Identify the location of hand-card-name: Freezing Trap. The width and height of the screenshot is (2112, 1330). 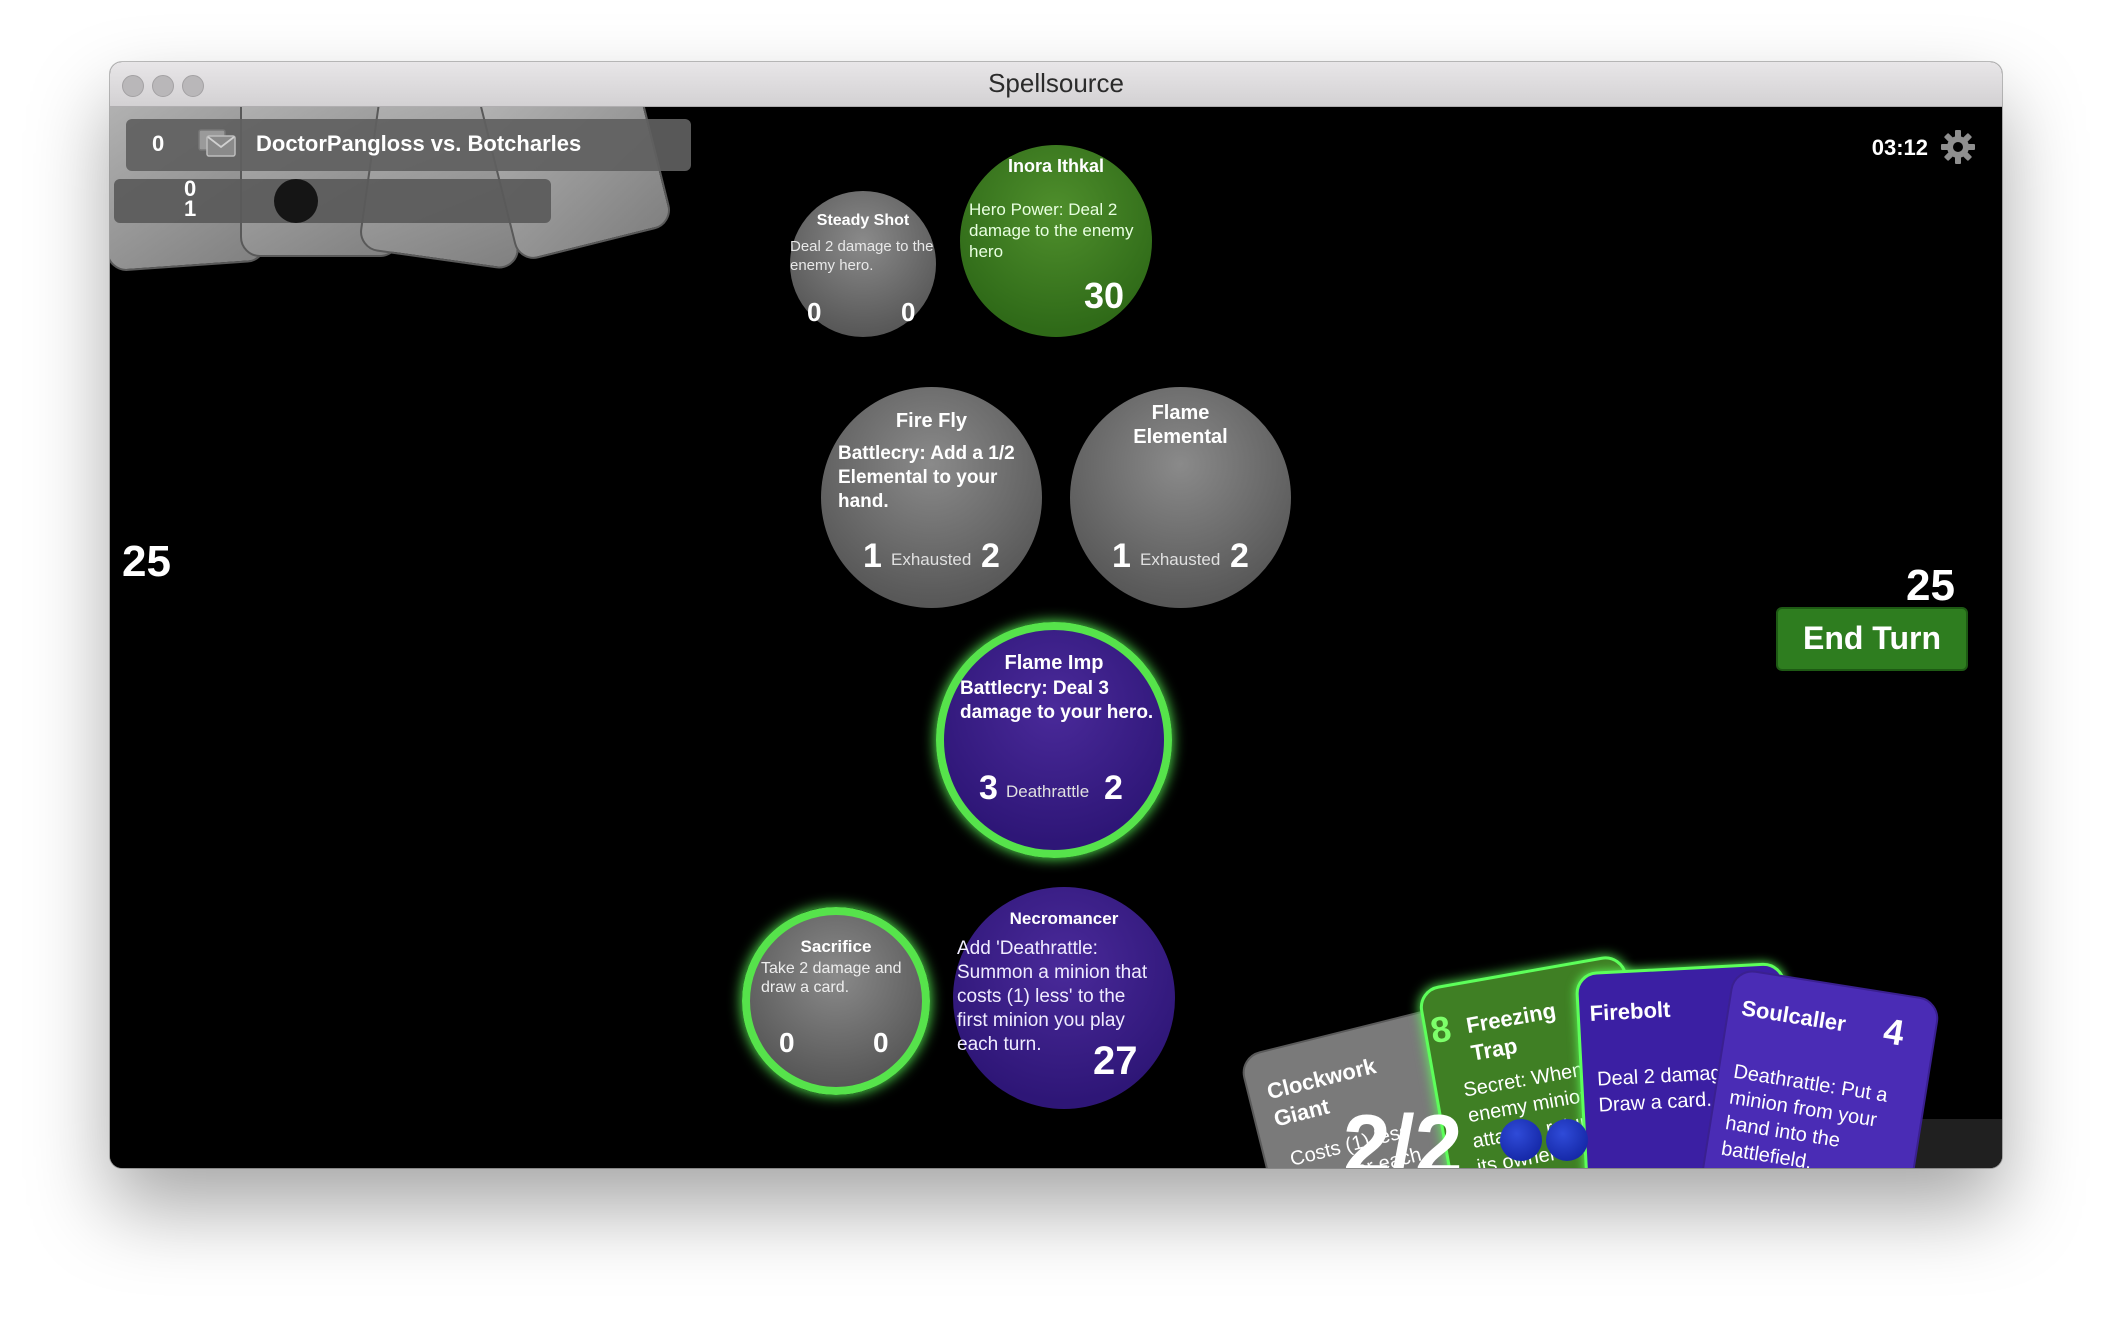
(1511, 1031).